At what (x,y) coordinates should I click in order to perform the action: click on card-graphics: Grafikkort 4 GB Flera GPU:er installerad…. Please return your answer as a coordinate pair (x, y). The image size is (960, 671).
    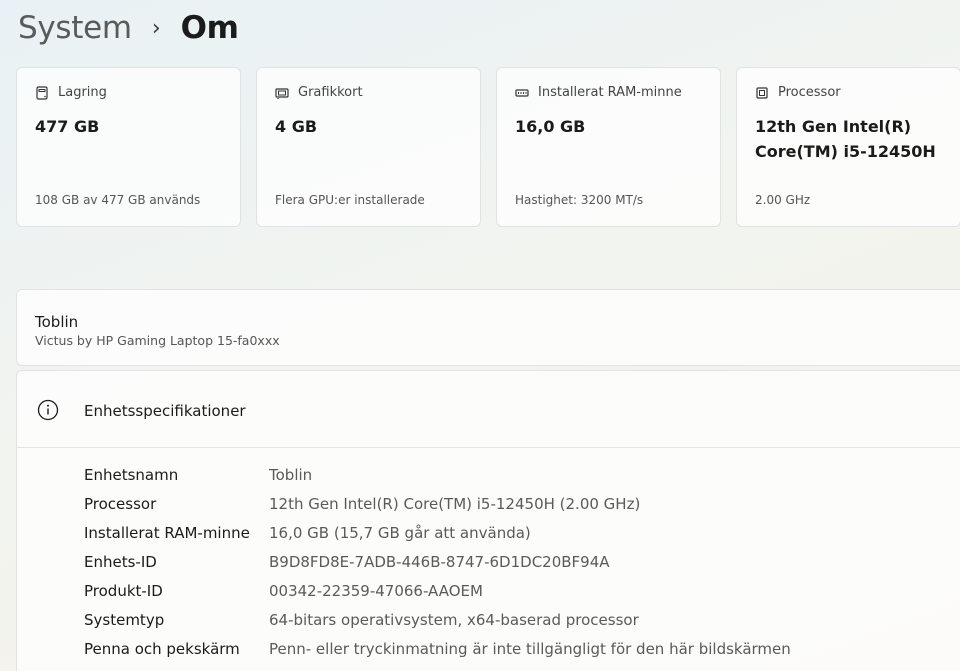
    Looking at the image, I should click on (368, 147).